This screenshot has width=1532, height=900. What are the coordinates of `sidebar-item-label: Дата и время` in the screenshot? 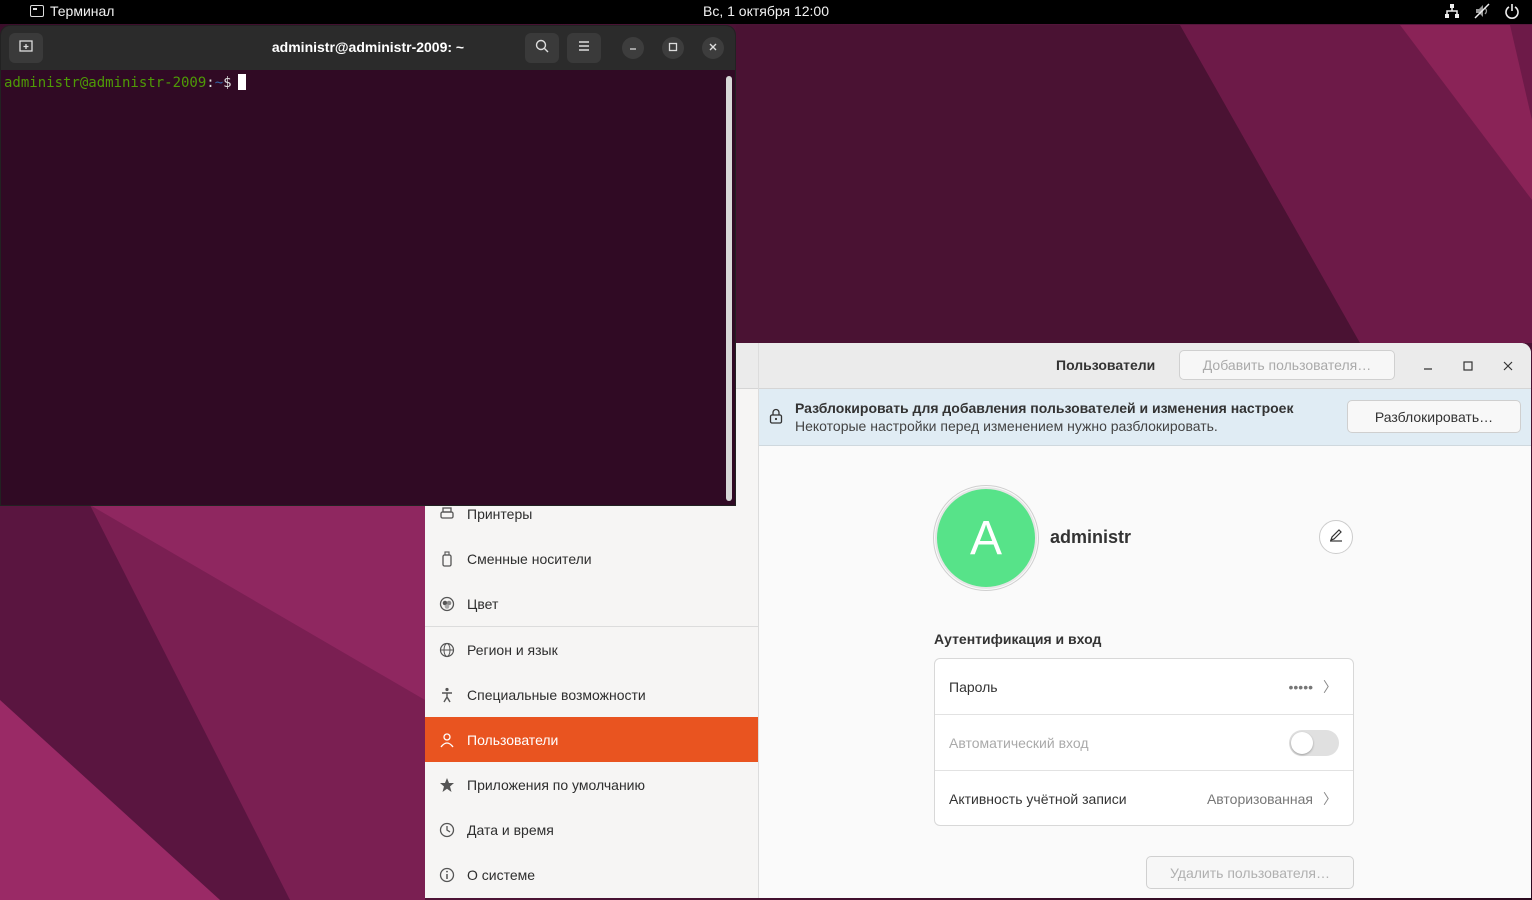 It's located at (510, 829).